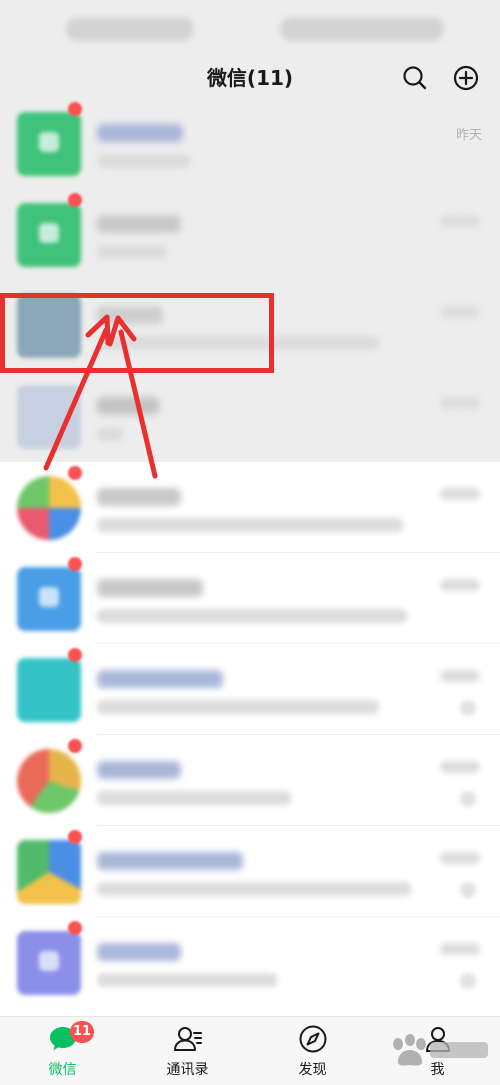  I want to click on tab-contacts: 通讯录, so click(187, 1051).